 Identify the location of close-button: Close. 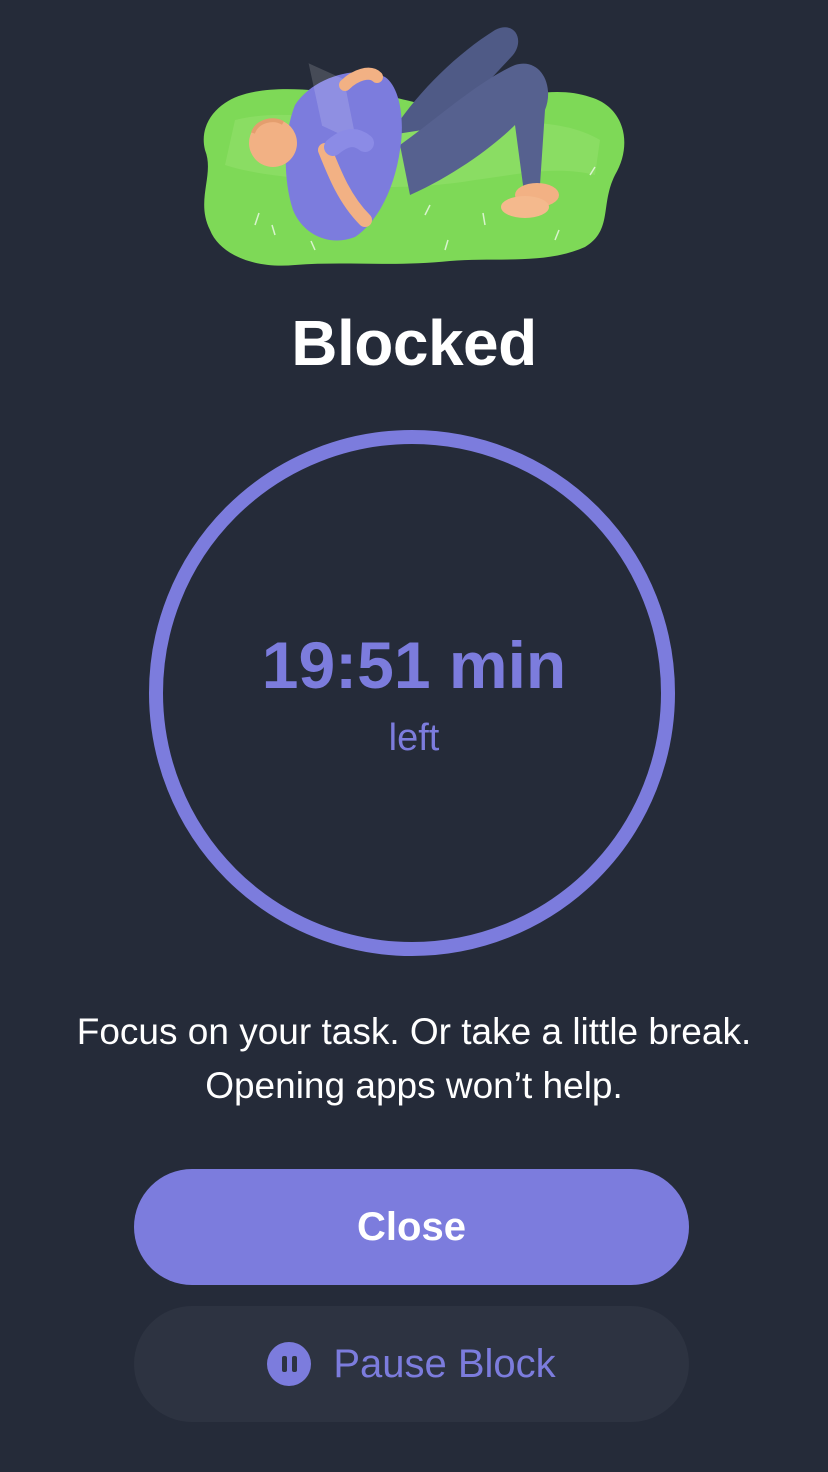
(411, 1227).